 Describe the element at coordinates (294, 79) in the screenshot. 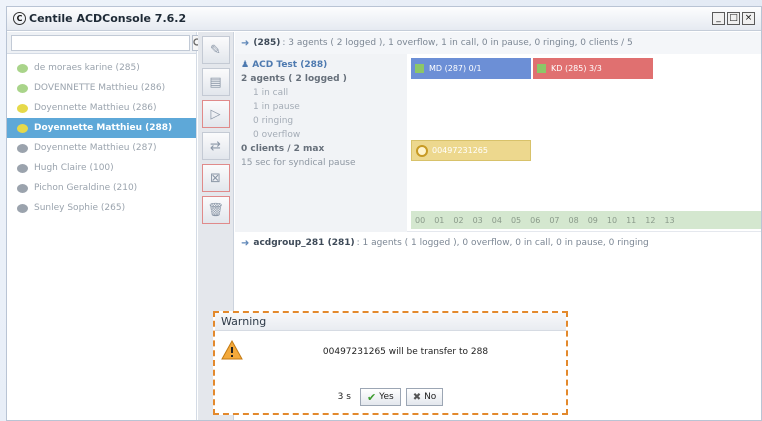

I see `acd-agents: 2 agents ( 2 logged )` at that location.